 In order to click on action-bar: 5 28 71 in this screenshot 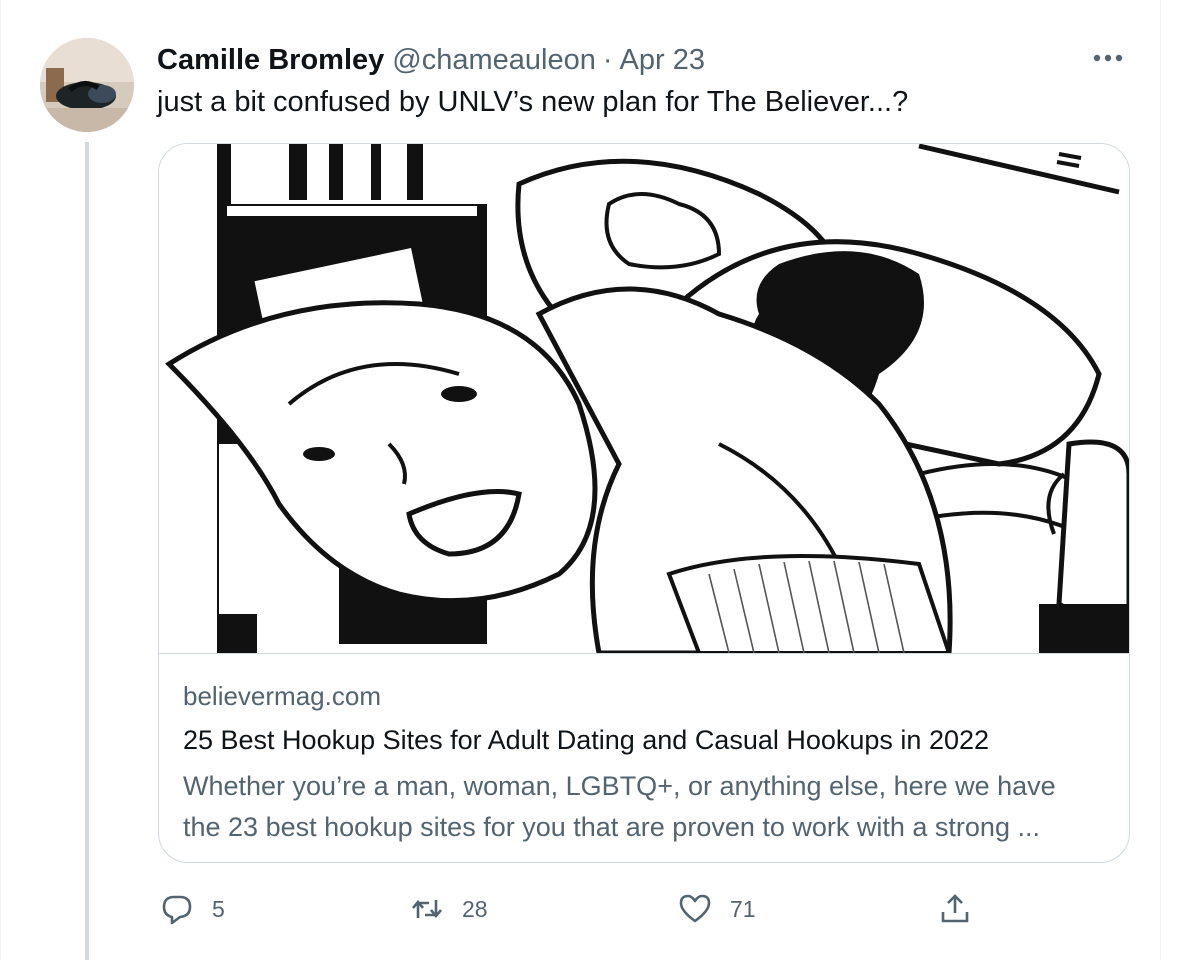, I will do `click(600, 909)`.